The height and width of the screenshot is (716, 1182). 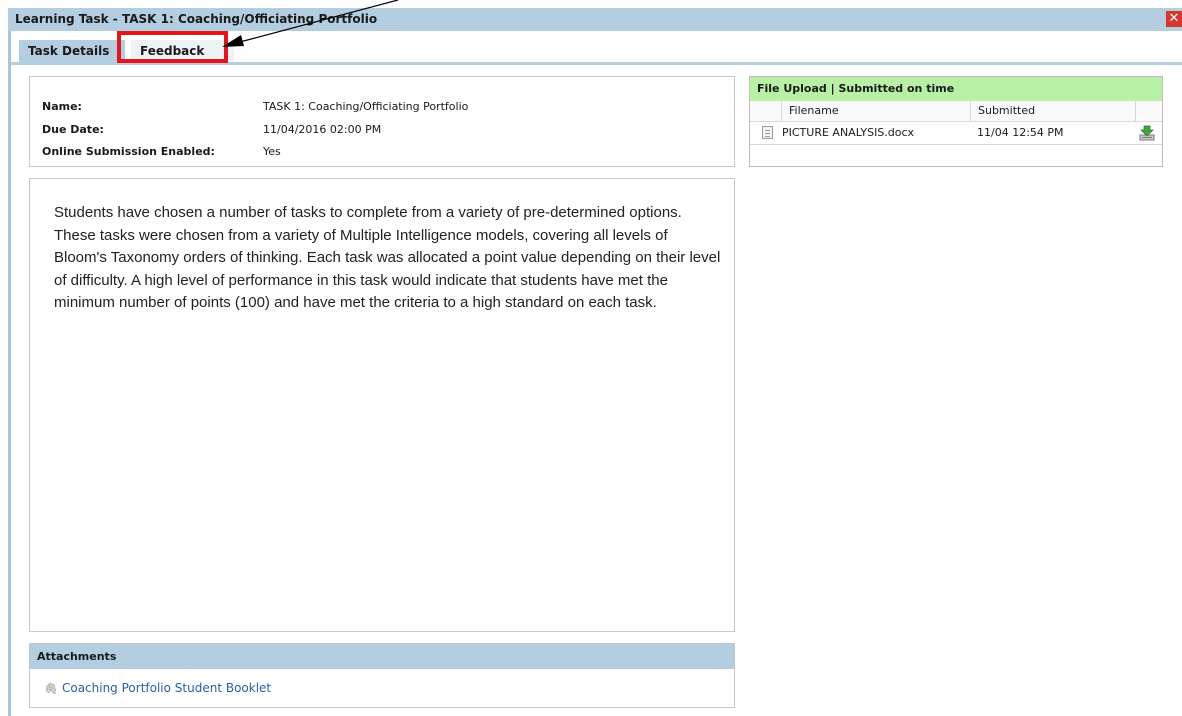 What do you see at coordinates (956, 133) in the screenshot?
I see `table-row: PICTURE ANALYSIS.docx 11/04 12:54 PM` at bounding box center [956, 133].